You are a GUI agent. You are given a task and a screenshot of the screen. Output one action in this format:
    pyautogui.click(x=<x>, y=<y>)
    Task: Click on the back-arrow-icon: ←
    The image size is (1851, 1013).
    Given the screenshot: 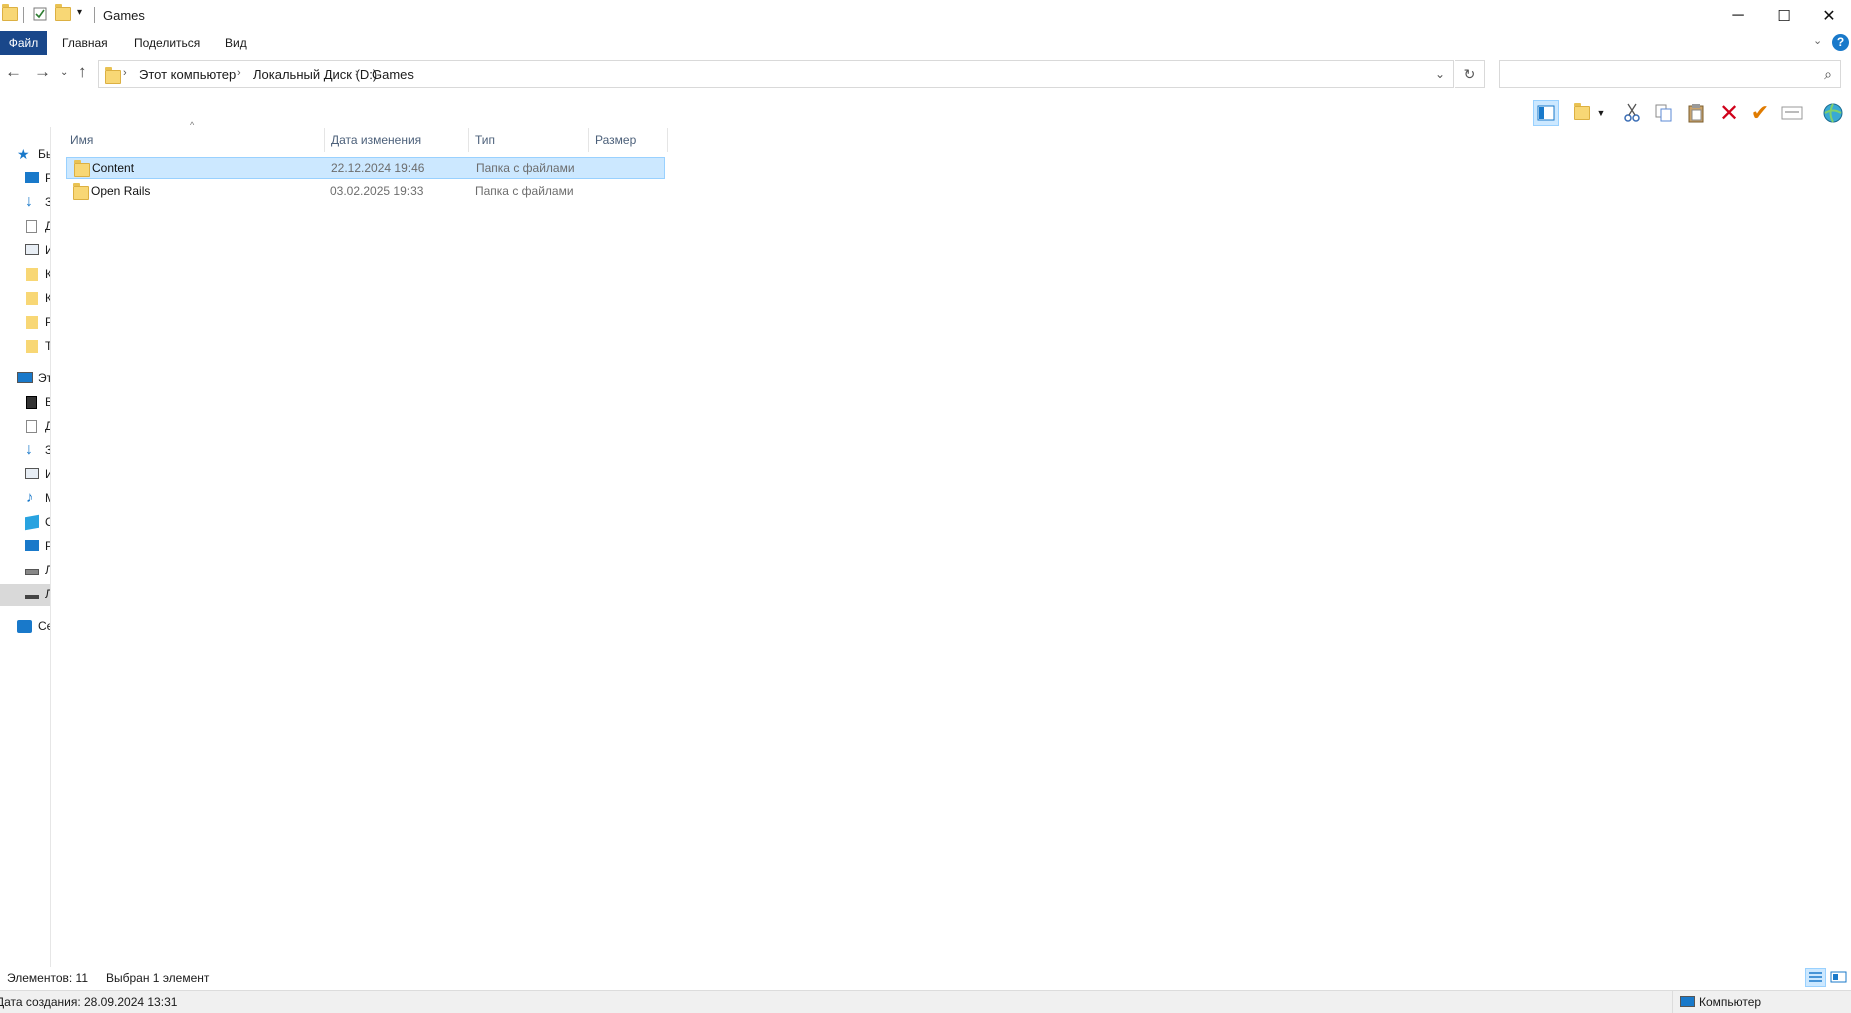 What is the action you would take?
    pyautogui.click(x=13, y=72)
    